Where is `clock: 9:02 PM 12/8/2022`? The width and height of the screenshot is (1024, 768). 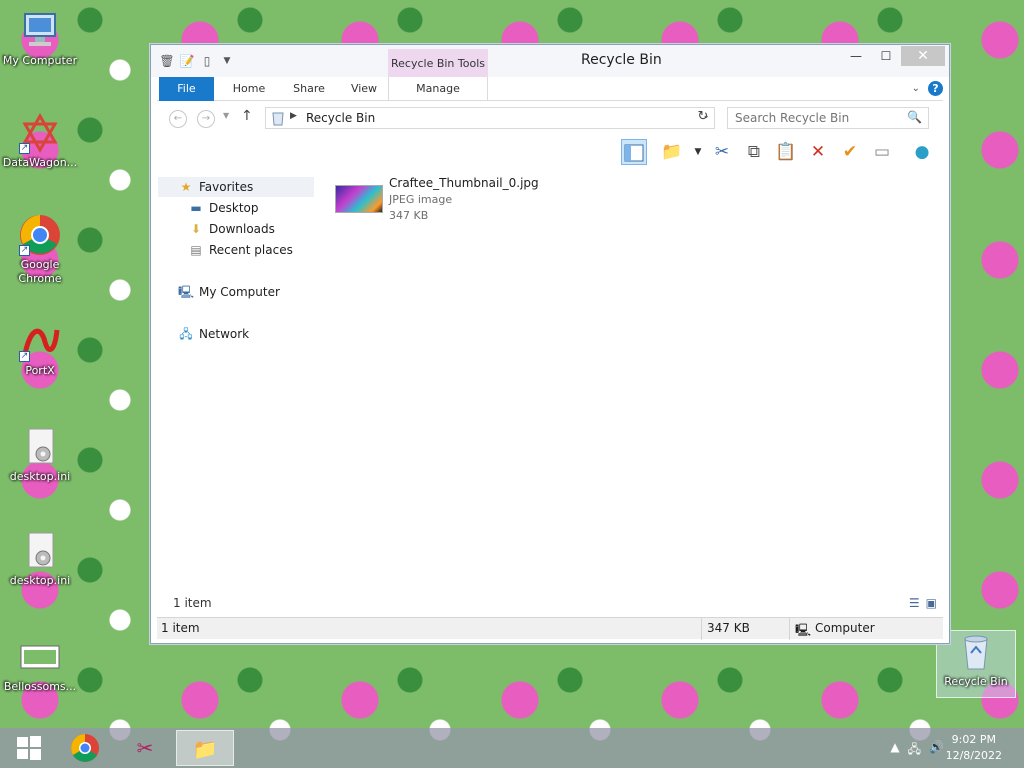 clock: 9:02 PM 12/8/2022 is located at coordinates (974, 748).